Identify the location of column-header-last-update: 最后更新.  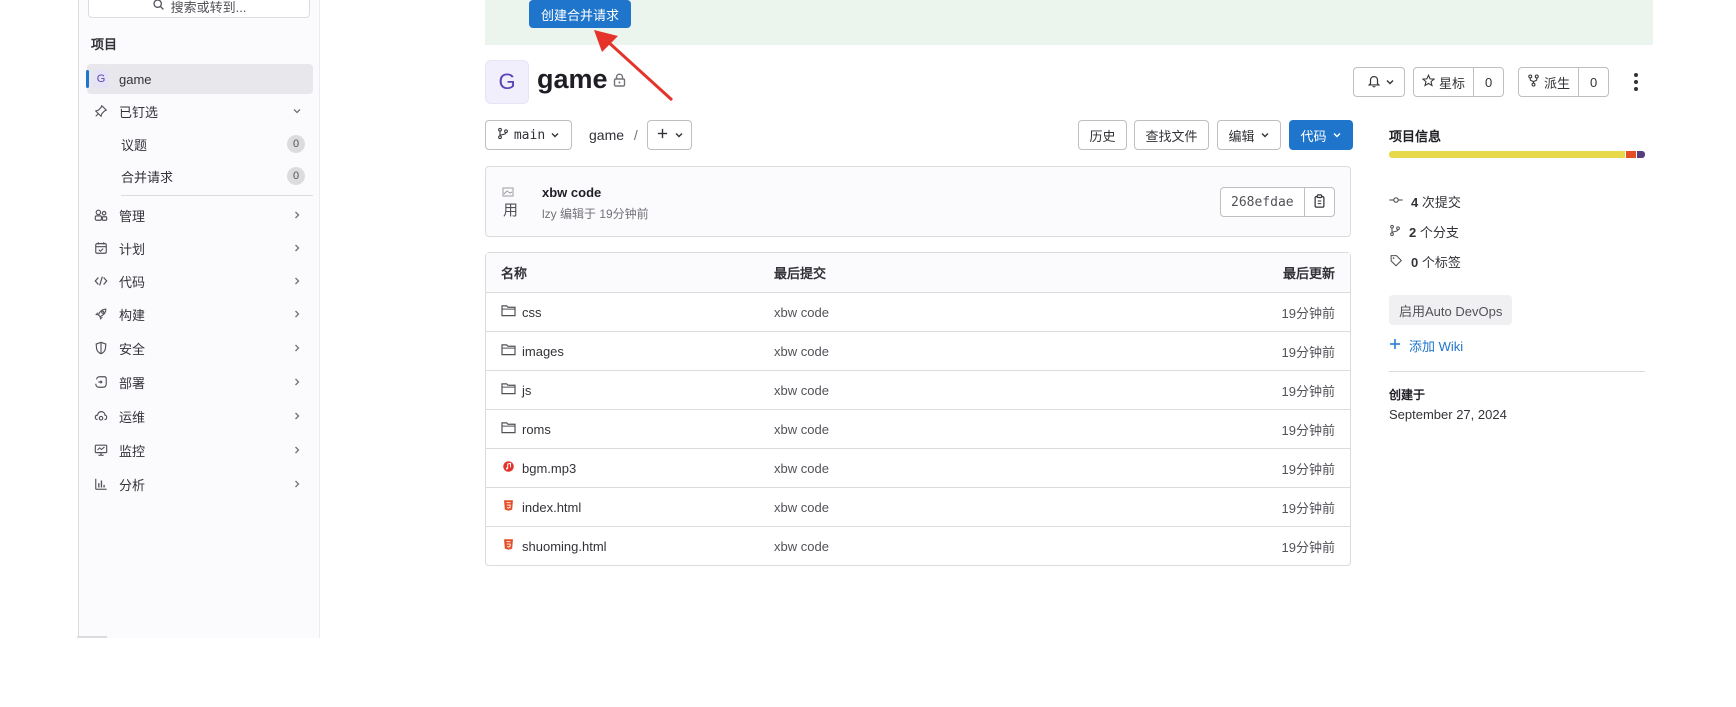
(1308, 273).